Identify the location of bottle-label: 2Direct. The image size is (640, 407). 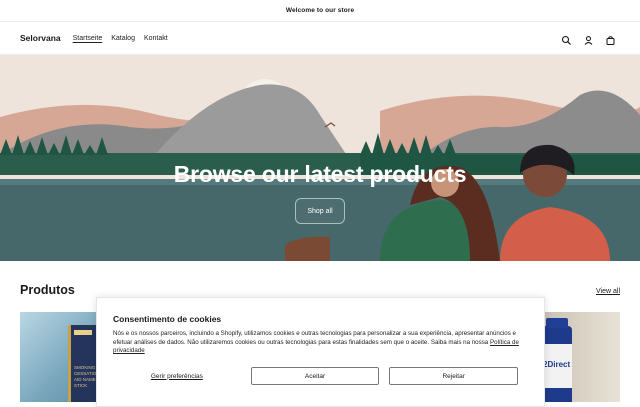
(557, 366).